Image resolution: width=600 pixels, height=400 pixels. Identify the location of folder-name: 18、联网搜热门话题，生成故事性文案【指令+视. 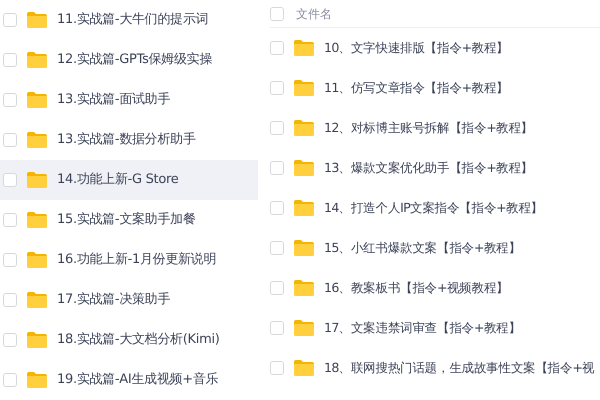
(459, 368).